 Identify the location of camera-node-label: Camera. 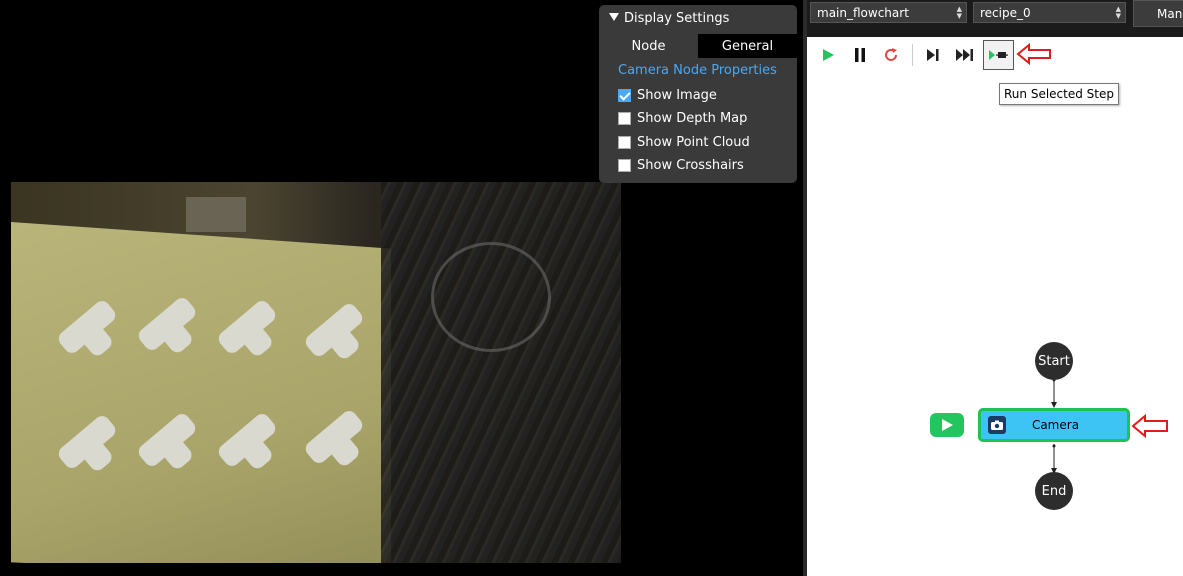
(1055, 425).